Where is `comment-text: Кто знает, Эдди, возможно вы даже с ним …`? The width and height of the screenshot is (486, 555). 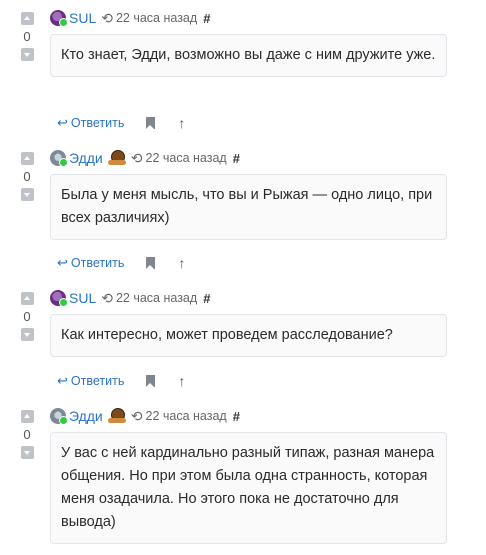
comment-text: Кто знает, Эдди, возможно вы даже с ним … is located at coordinates (248, 55).